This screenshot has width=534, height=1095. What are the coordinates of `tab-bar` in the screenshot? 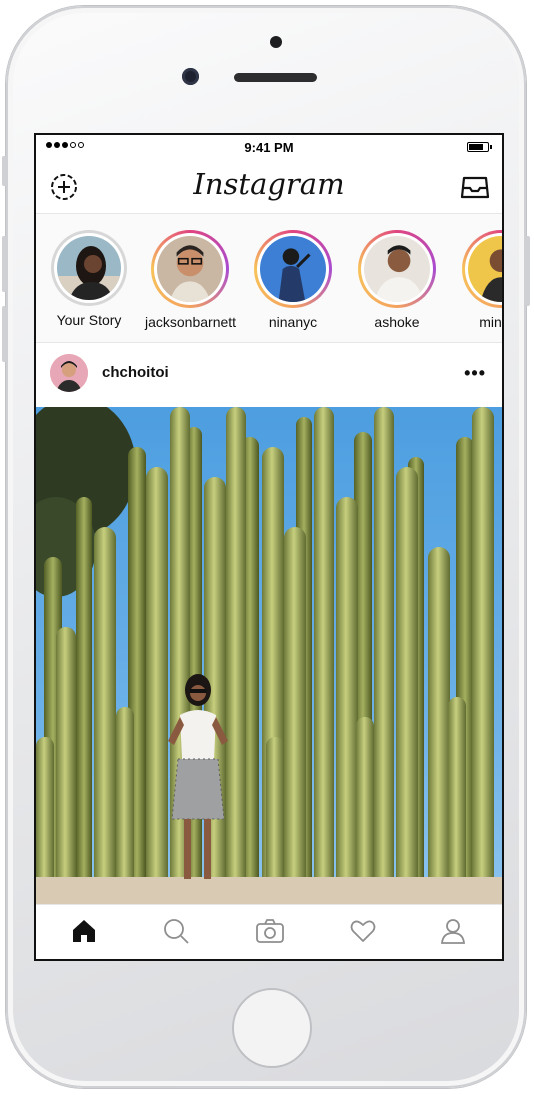 It's located at (269, 931).